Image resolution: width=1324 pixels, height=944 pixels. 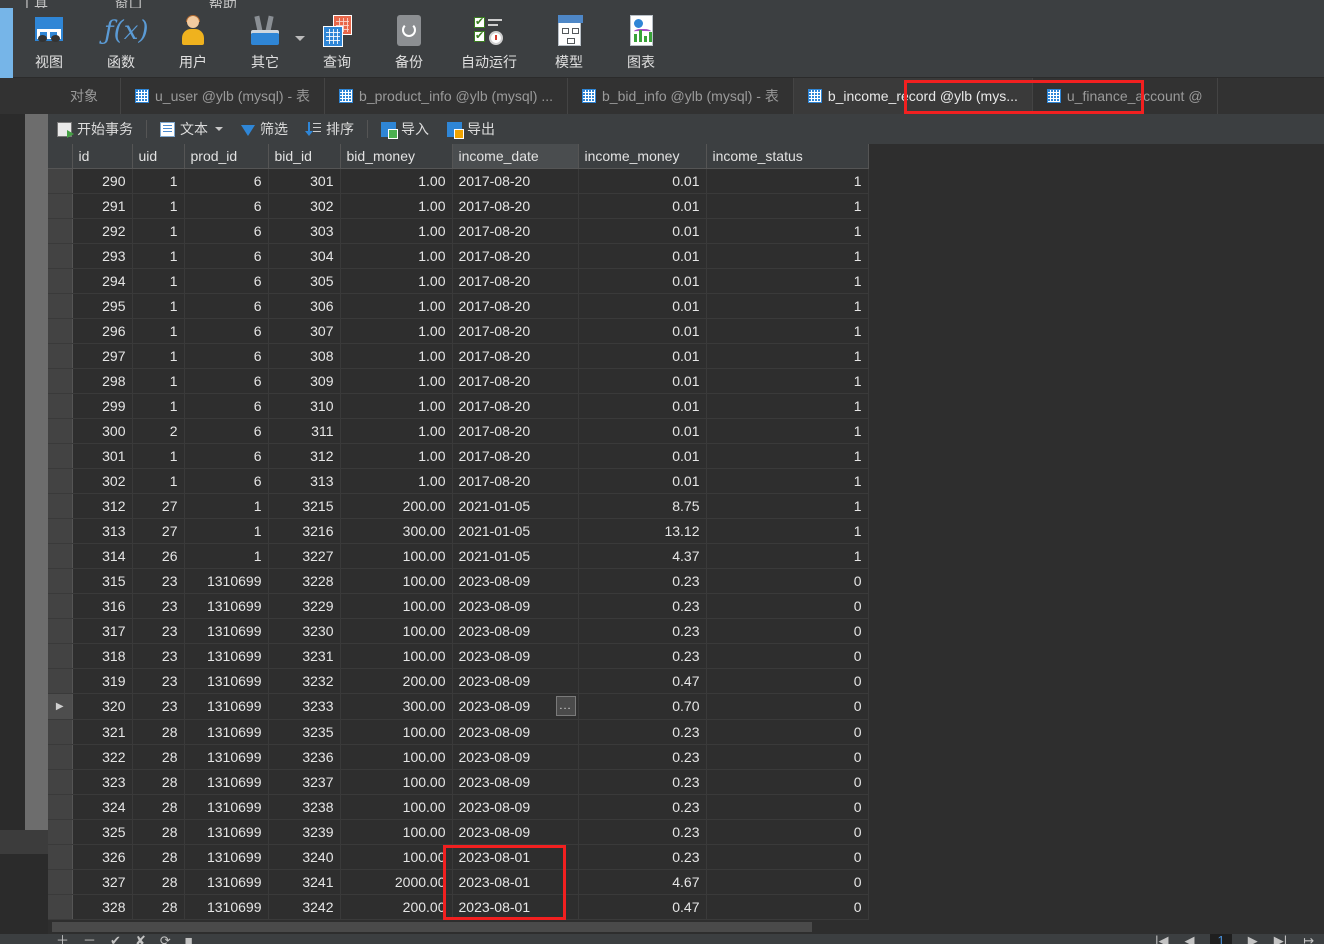 I want to click on table-row: 294 1 6 305 1.00 2017-08-20 0.01 1, so click(x=458, y=281).